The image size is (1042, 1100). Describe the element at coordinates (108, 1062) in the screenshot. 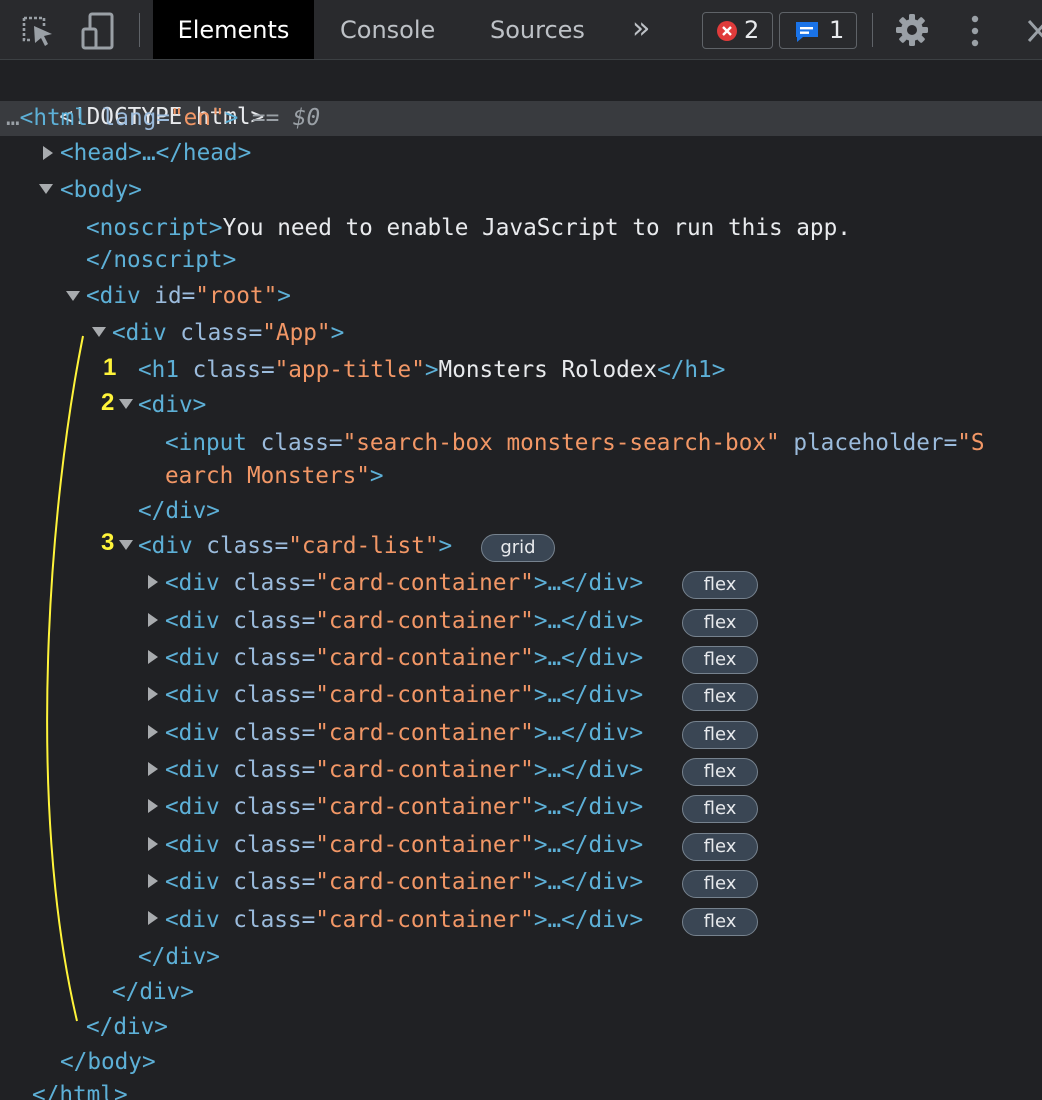

I see `tree-row-body-close: </body>` at that location.